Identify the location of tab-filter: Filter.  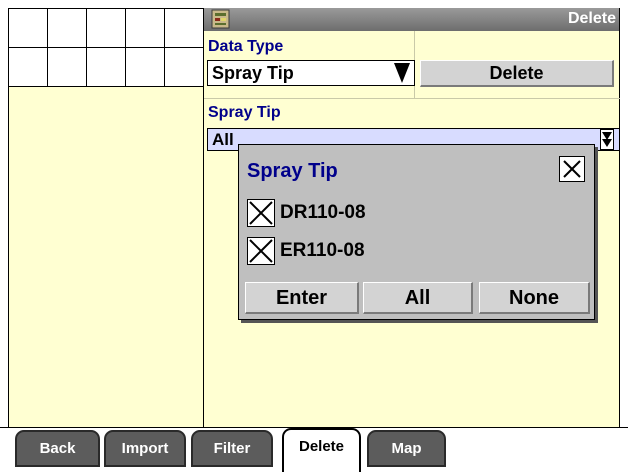
(232, 448).